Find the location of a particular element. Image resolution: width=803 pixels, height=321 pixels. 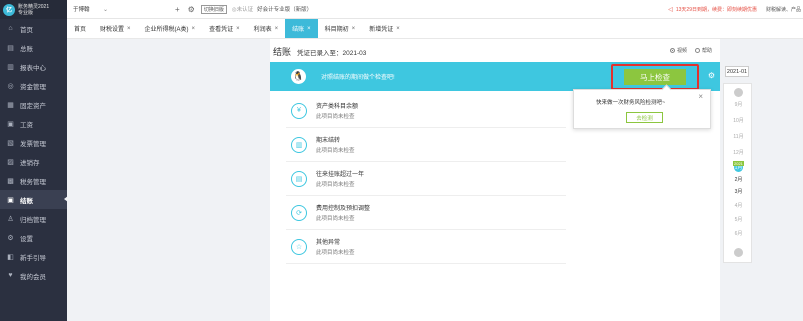

tab-2: 企业所得税(A类) × is located at coordinates (170, 28).